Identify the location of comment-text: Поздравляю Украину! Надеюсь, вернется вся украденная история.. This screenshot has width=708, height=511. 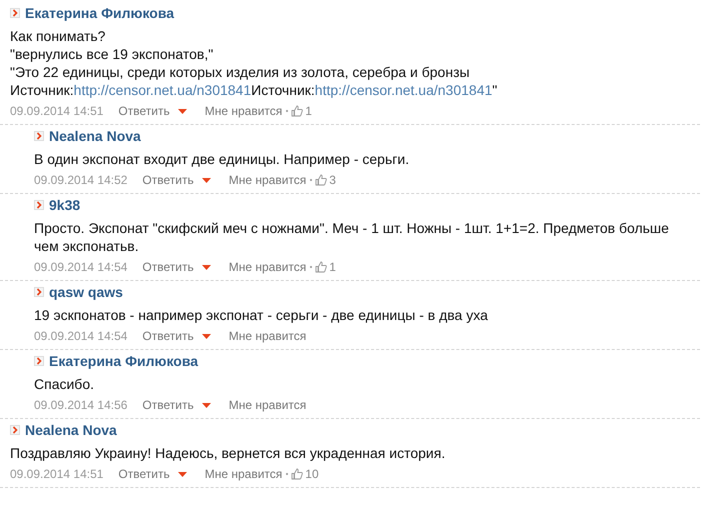
(228, 453).